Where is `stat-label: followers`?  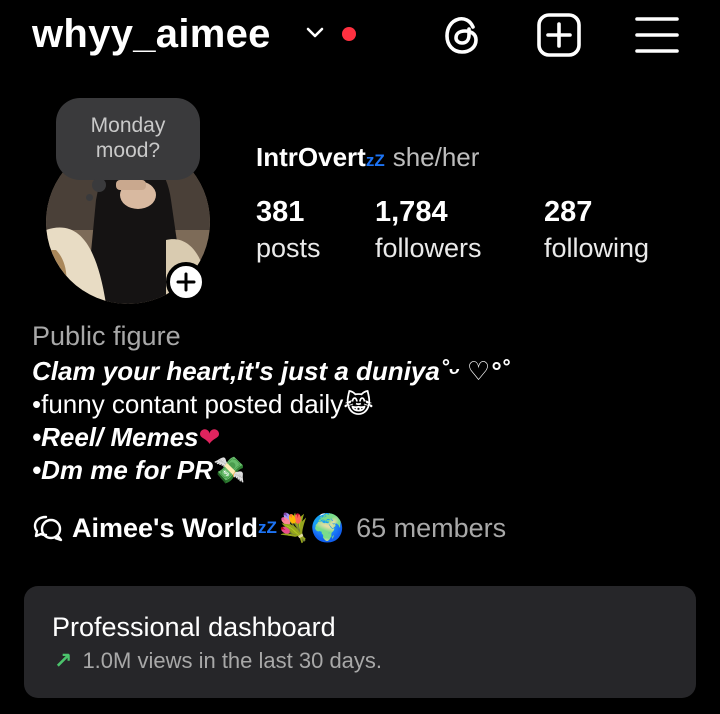
stat-label: followers is located at coordinates (428, 248).